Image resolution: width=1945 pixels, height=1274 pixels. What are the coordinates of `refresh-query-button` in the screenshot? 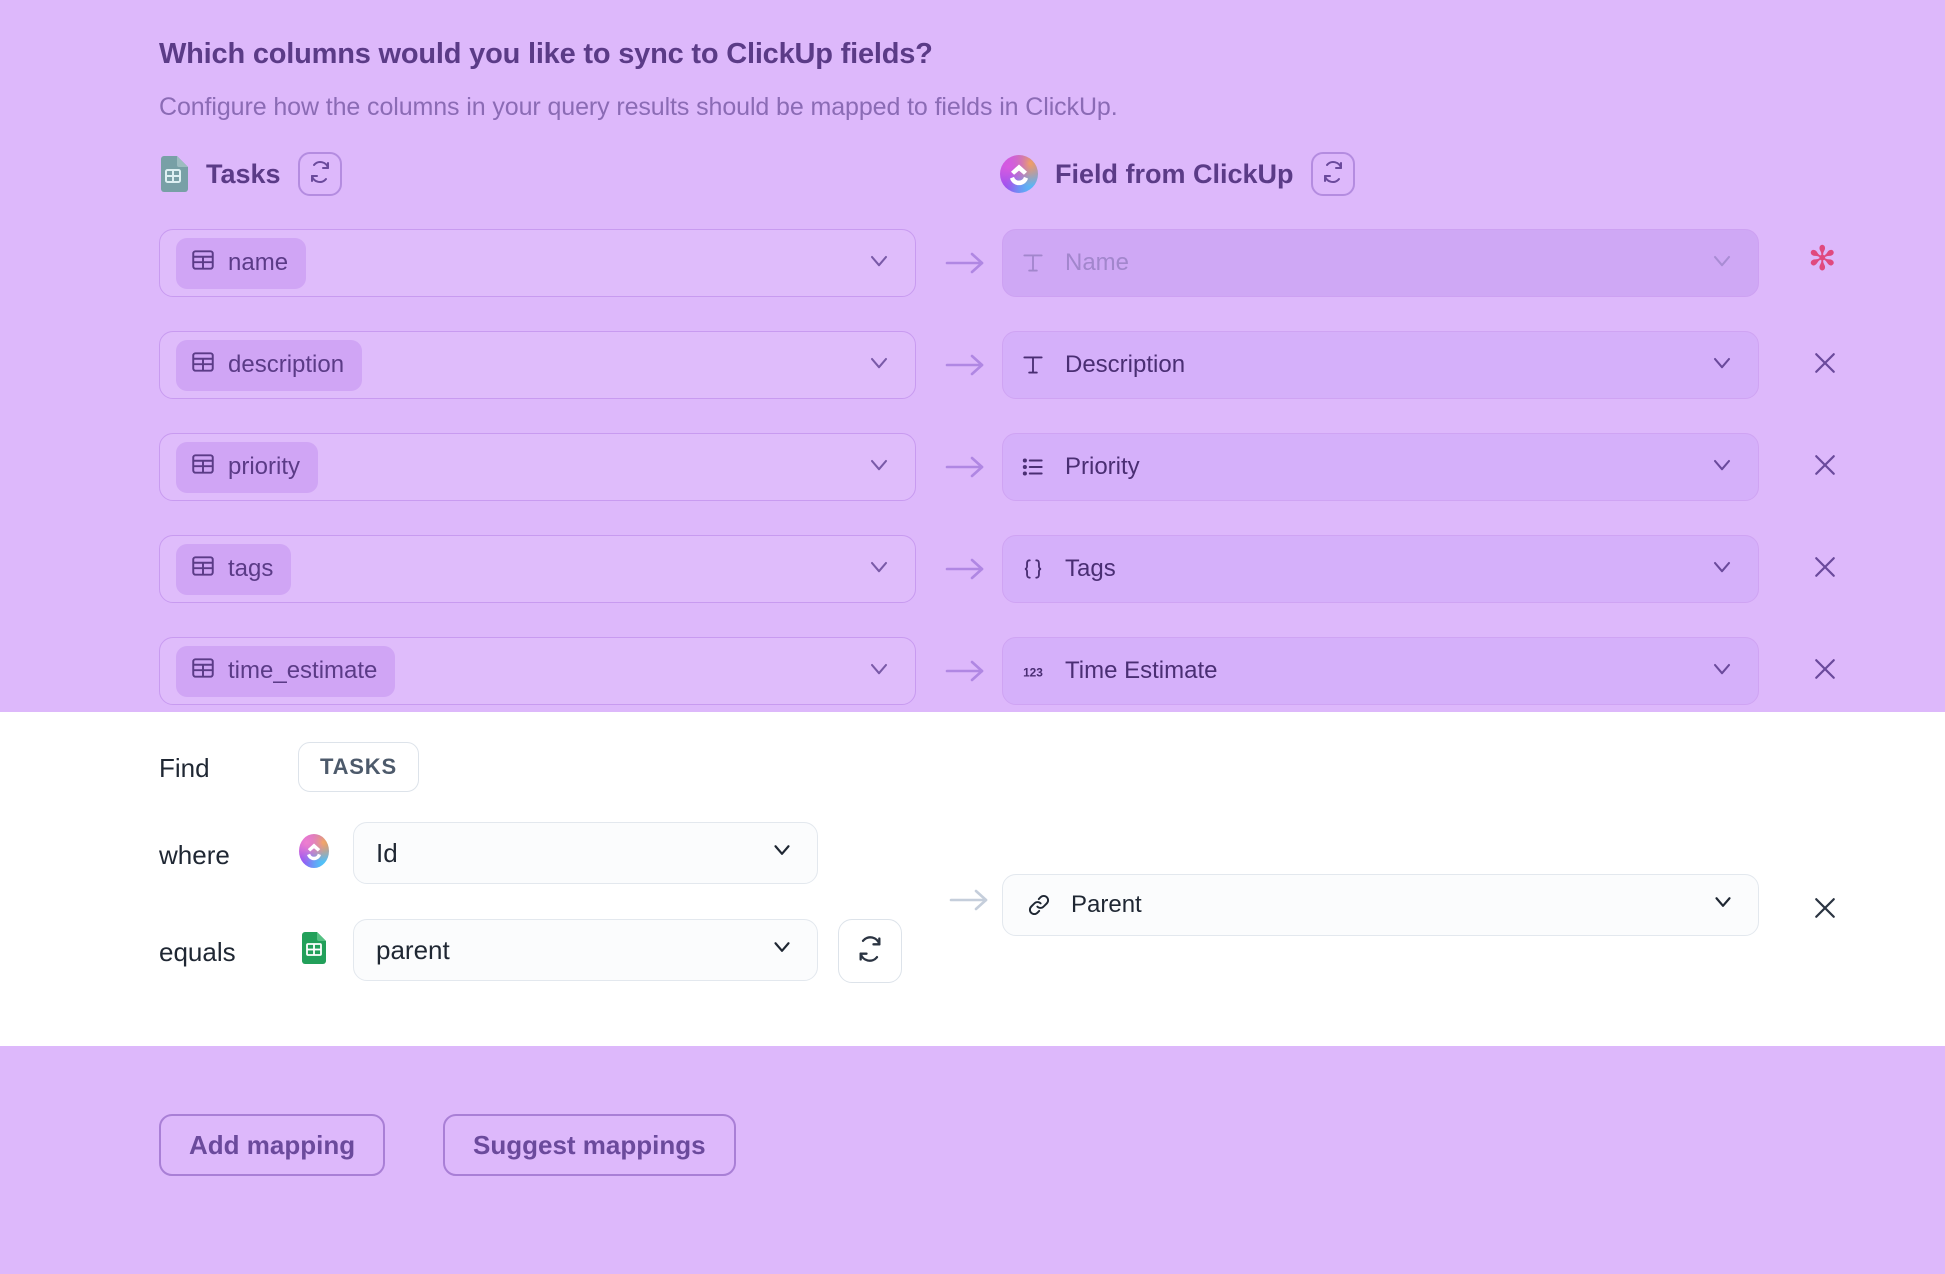 It's located at (870, 951).